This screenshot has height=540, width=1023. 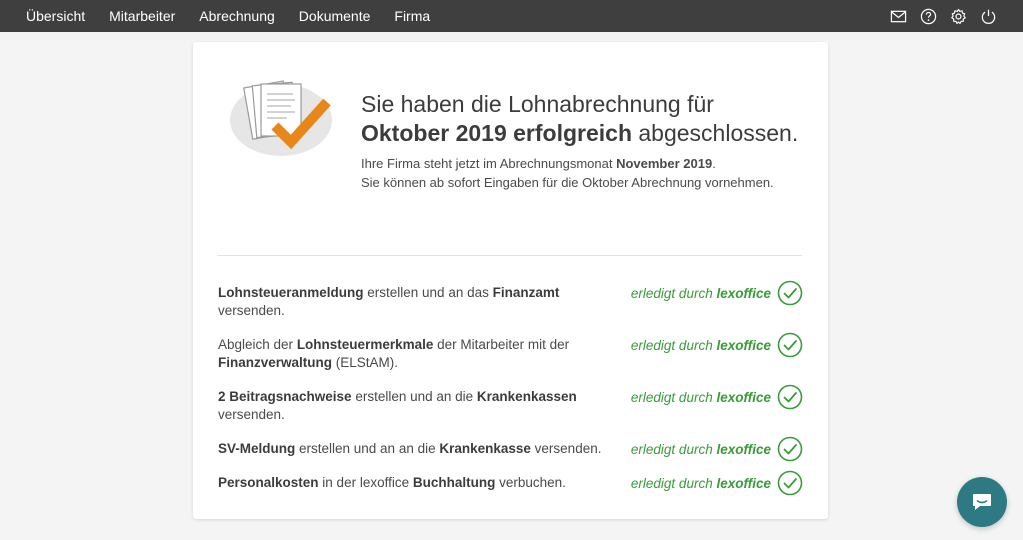 I want to click on task-keyword: Finanzamt, so click(x=526, y=292).